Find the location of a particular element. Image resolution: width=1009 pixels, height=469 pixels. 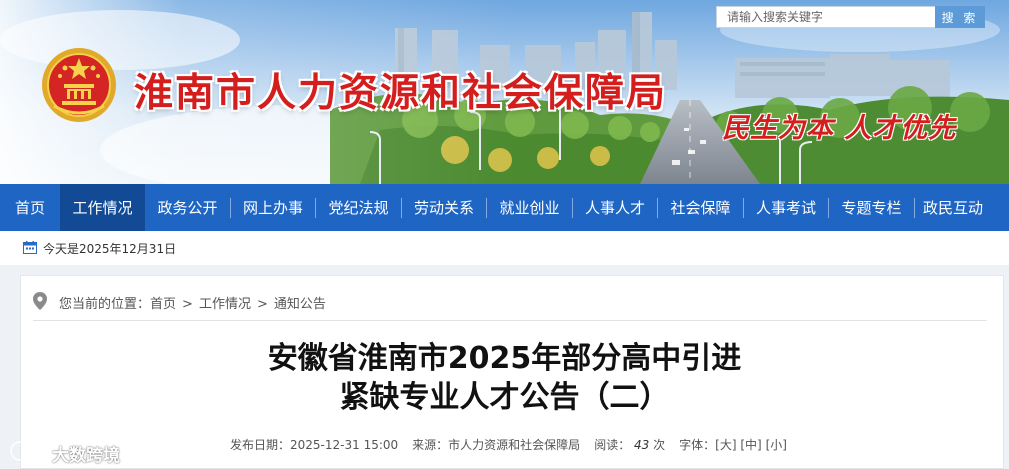

nav-item-social-security: 社会保障 is located at coordinates (700, 207).